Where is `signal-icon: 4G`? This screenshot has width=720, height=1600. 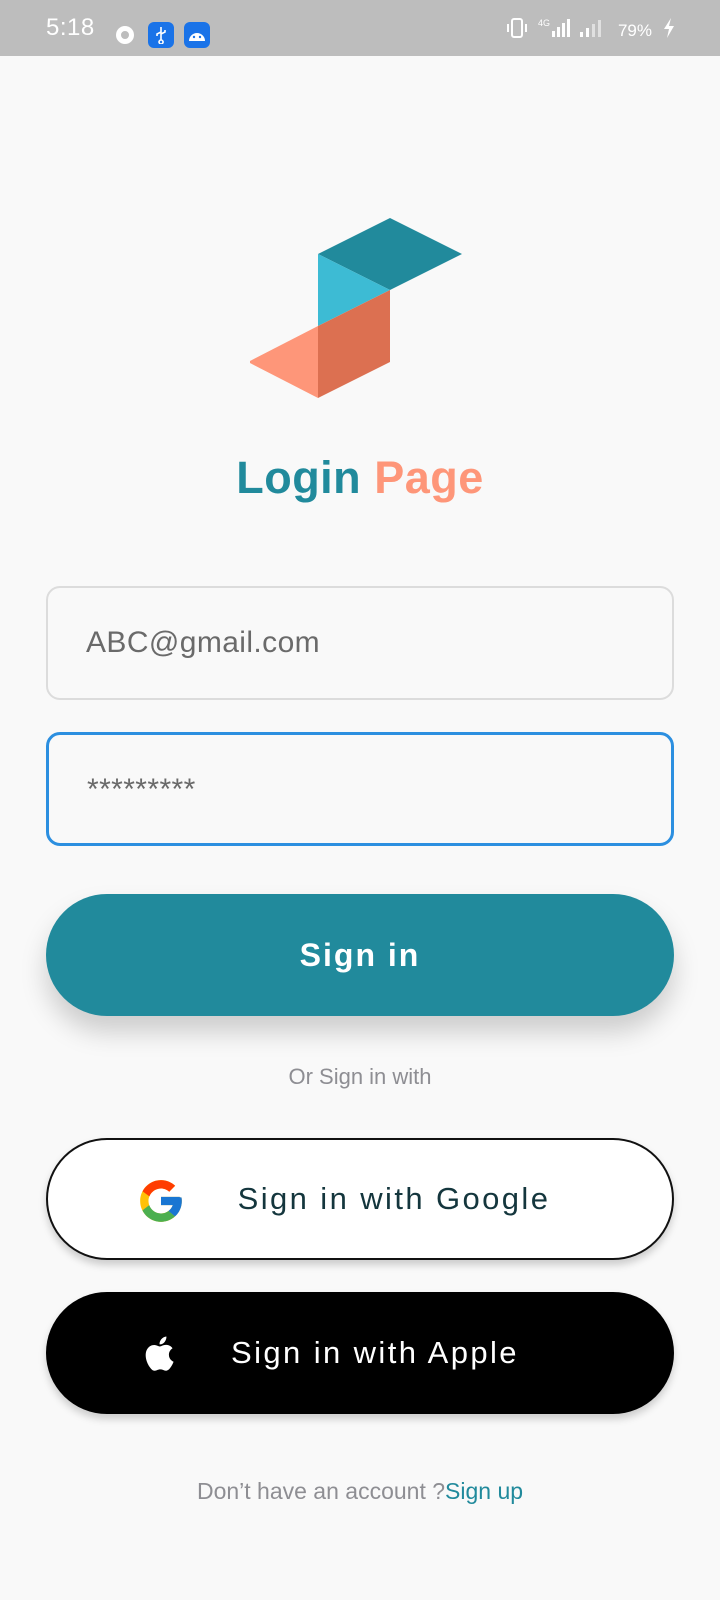
signal-icon: 4G is located at coordinates (573, 30).